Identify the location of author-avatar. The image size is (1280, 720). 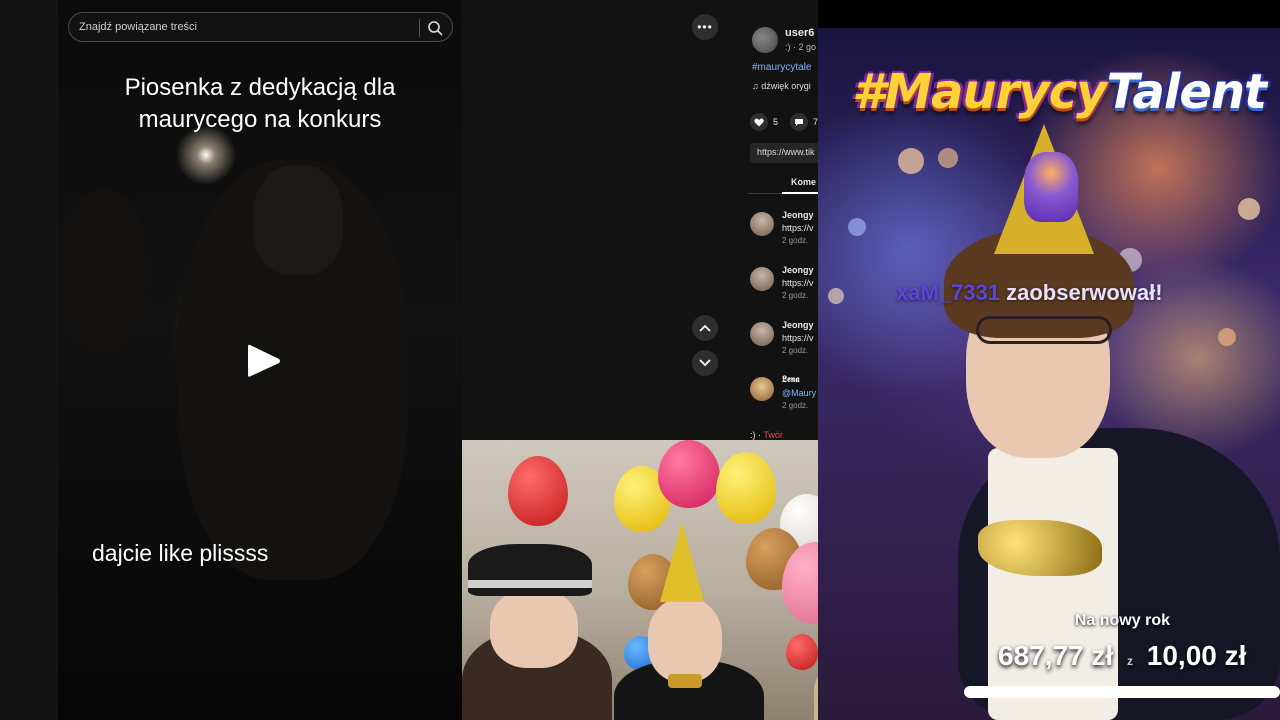
(765, 40).